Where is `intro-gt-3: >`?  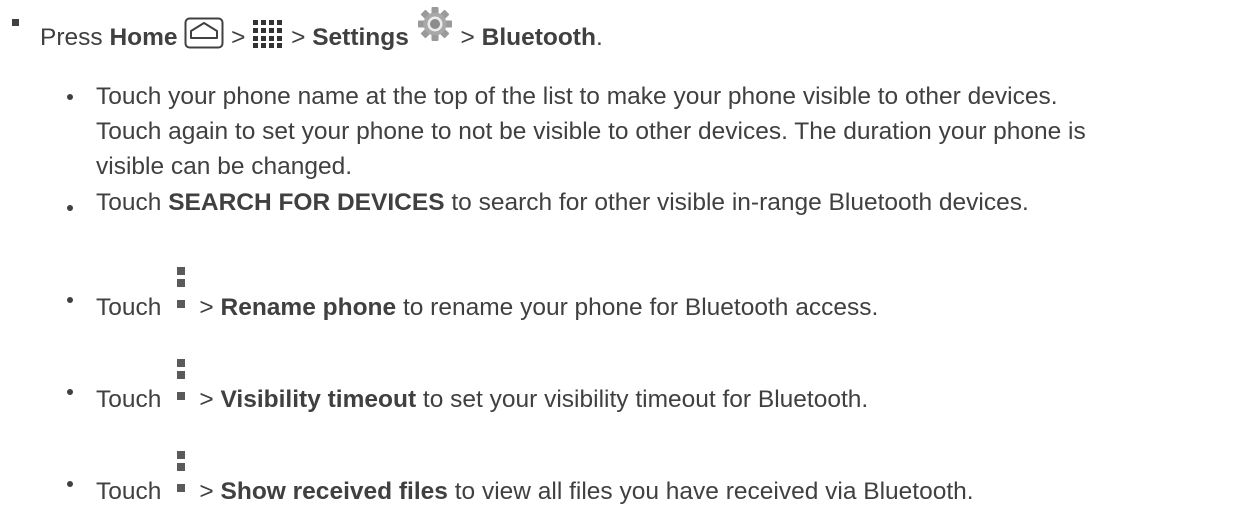
intro-gt-3: > is located at coordinates (467, 37).